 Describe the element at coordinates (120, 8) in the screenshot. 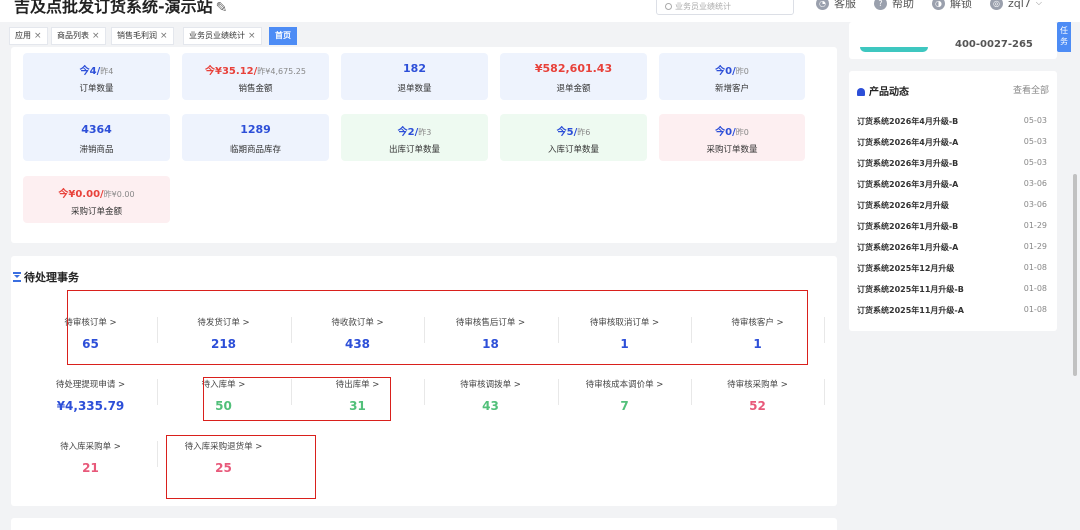

I see `app-title: 吉及点批发订货系统-演示站 ✎` at that location.